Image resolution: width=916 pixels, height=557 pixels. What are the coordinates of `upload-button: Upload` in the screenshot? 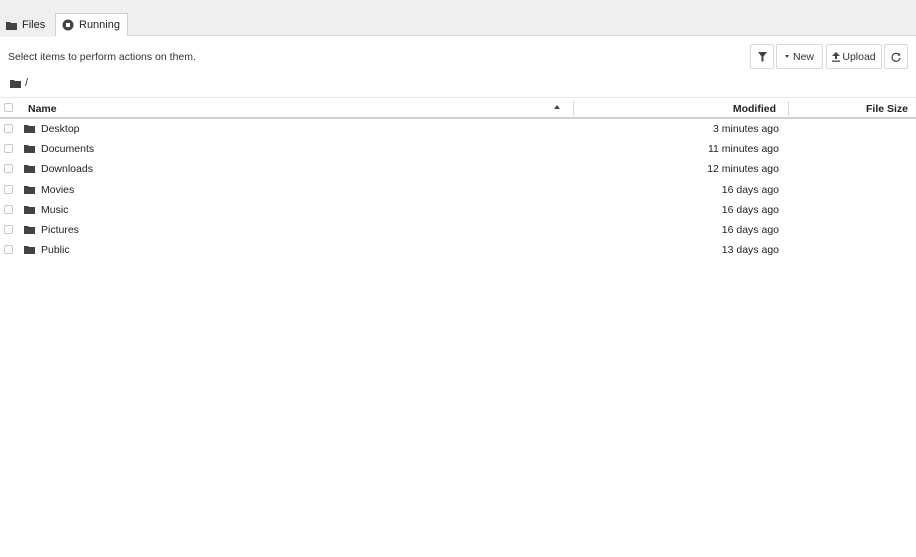 It's located at (854, 56).